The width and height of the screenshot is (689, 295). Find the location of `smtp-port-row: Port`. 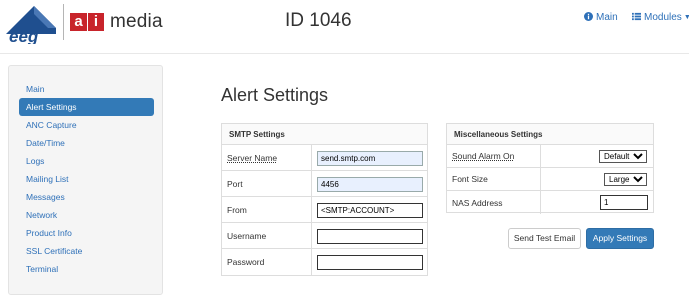

smtp-port-row: Port is located at coordinates (324, 184).